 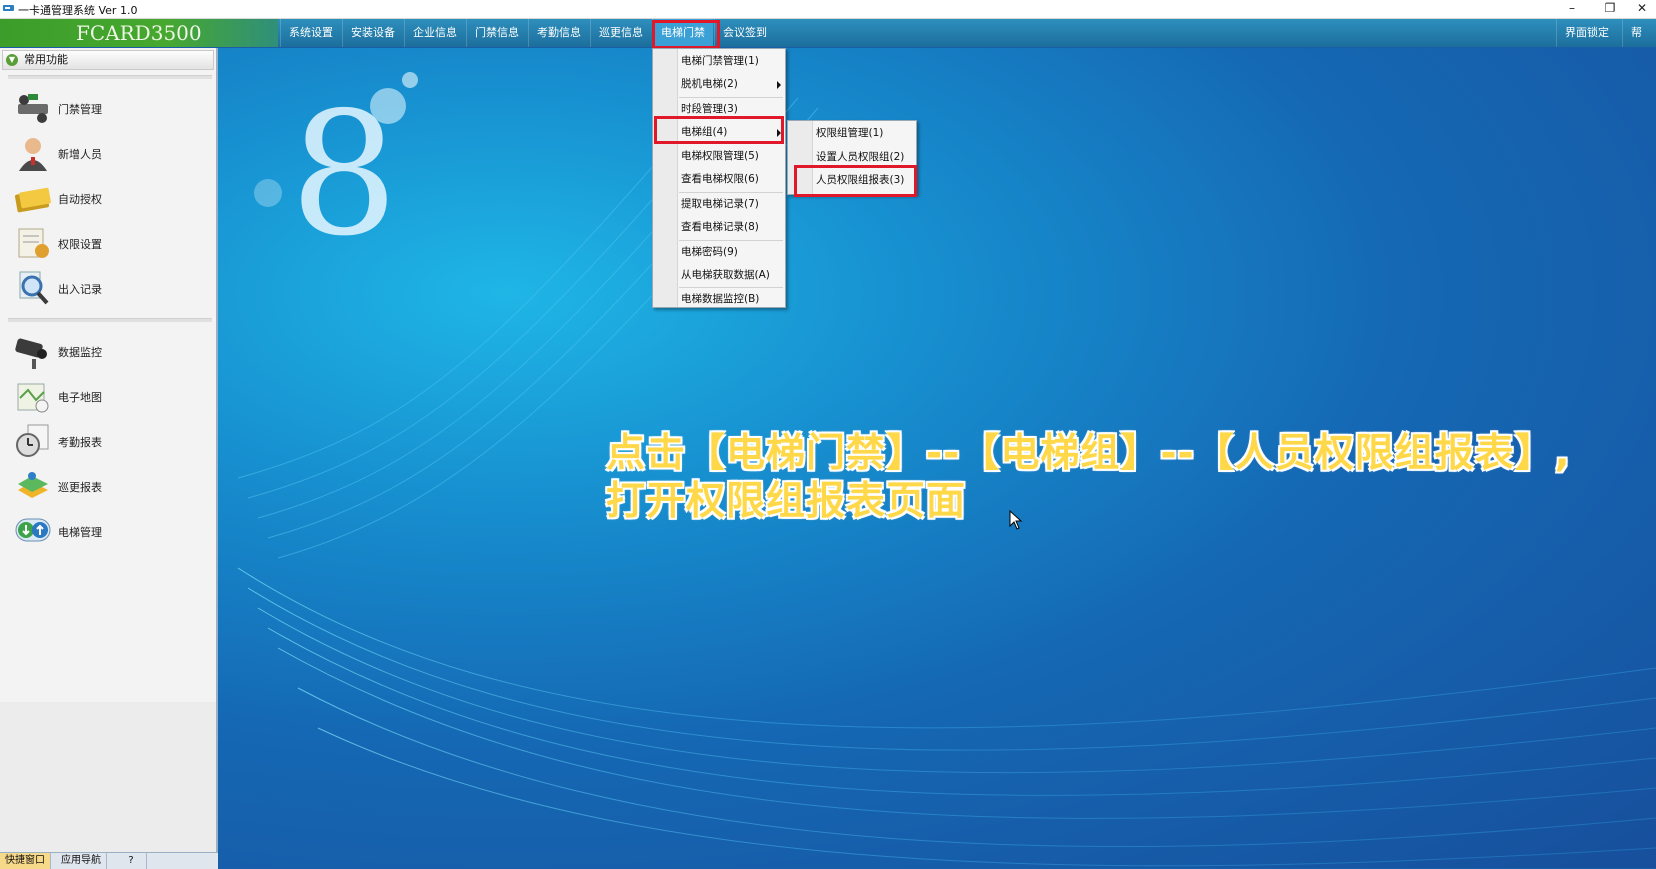 I want to click on tab-app-navigation: 应用导航, so click(x=81, y=861).